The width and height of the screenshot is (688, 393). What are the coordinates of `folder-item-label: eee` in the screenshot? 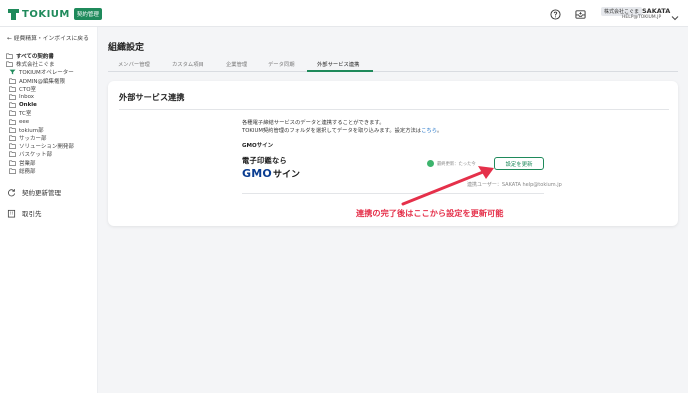 It's located at (24, 121).